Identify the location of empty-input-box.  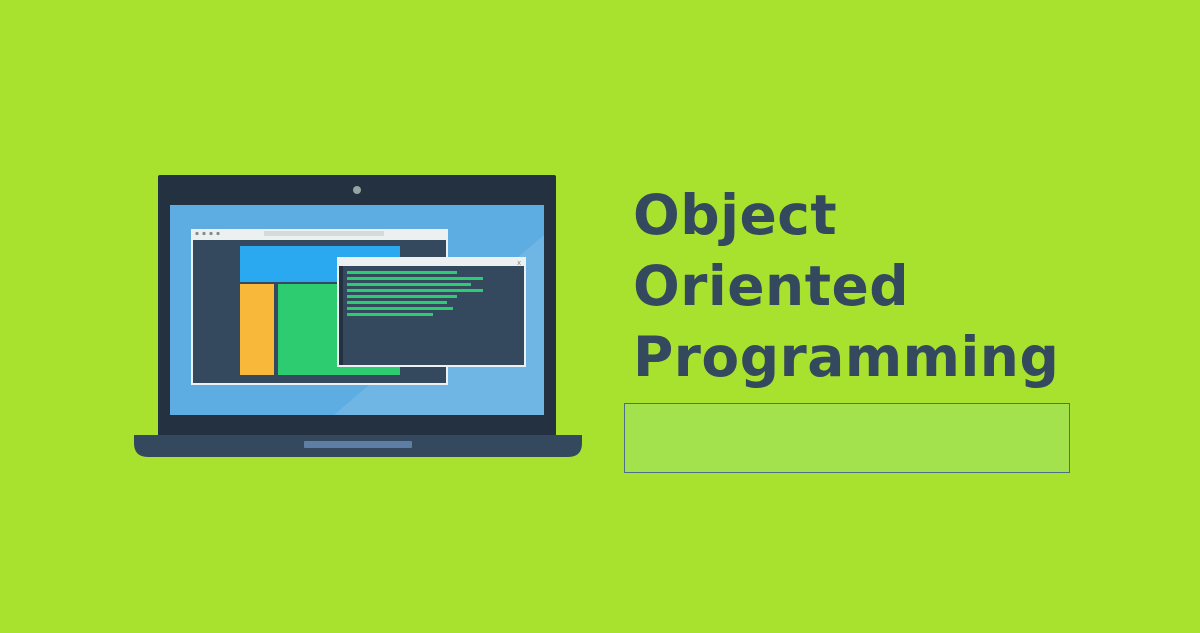
(847, 438).